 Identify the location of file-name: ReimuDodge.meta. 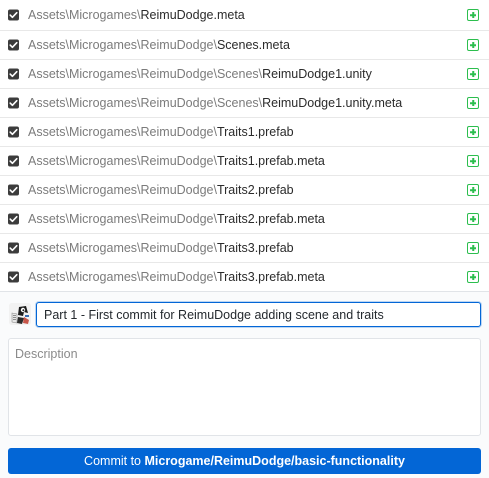
(192, 15).